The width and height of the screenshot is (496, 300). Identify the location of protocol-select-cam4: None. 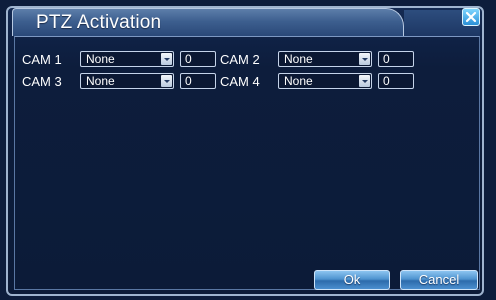
(325, 81).